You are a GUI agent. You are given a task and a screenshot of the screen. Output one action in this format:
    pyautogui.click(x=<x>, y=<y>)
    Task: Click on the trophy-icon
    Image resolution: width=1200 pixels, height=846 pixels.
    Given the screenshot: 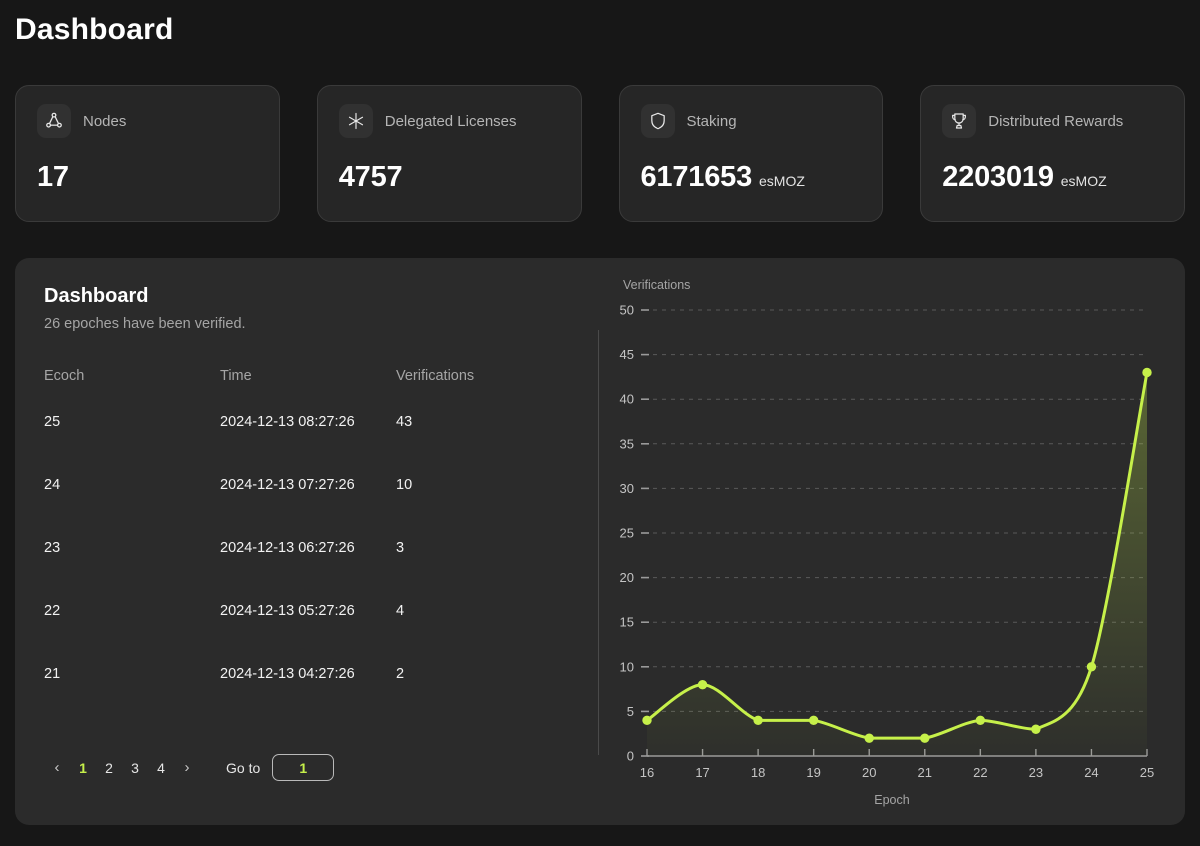 What is the action you would take?
    pyautogui.click(x=959, y=121)
    